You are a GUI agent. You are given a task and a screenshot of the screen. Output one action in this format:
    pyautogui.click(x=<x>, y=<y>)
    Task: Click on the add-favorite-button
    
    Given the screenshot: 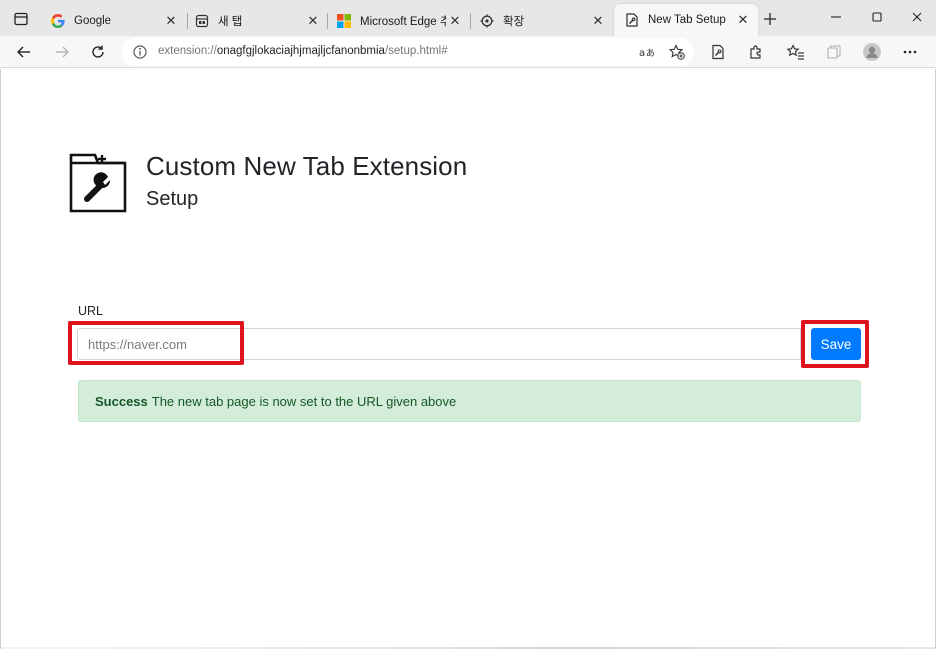 What is the action you would take?
    pyautogui.click(x=677, y=52)
    